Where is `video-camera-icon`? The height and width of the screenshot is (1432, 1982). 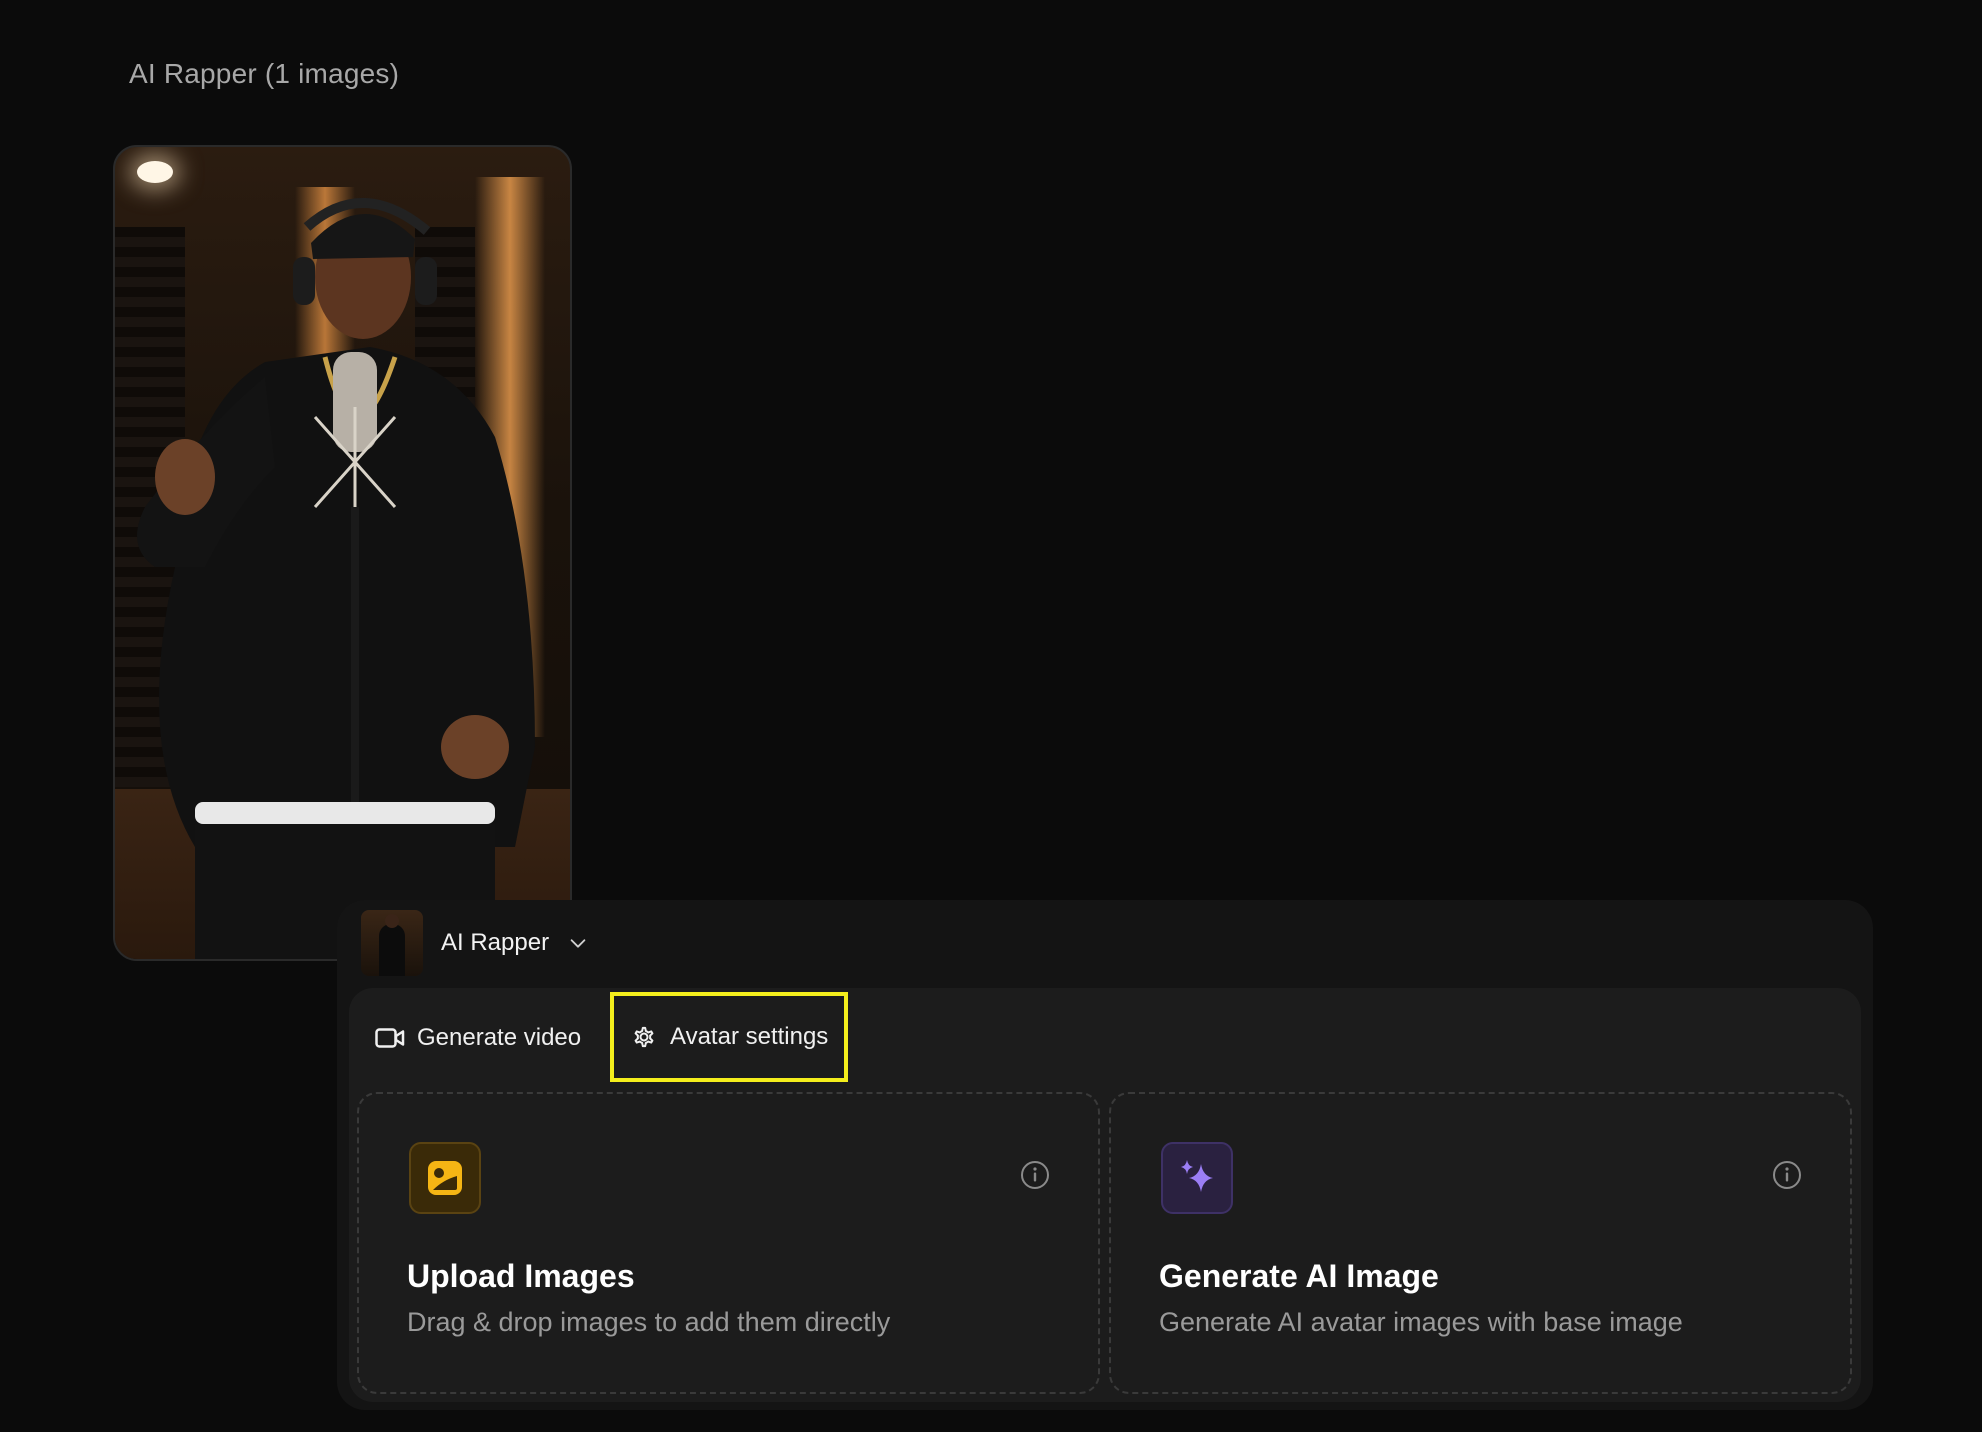
video-camera-icon is located at coordinates (390, 1038).